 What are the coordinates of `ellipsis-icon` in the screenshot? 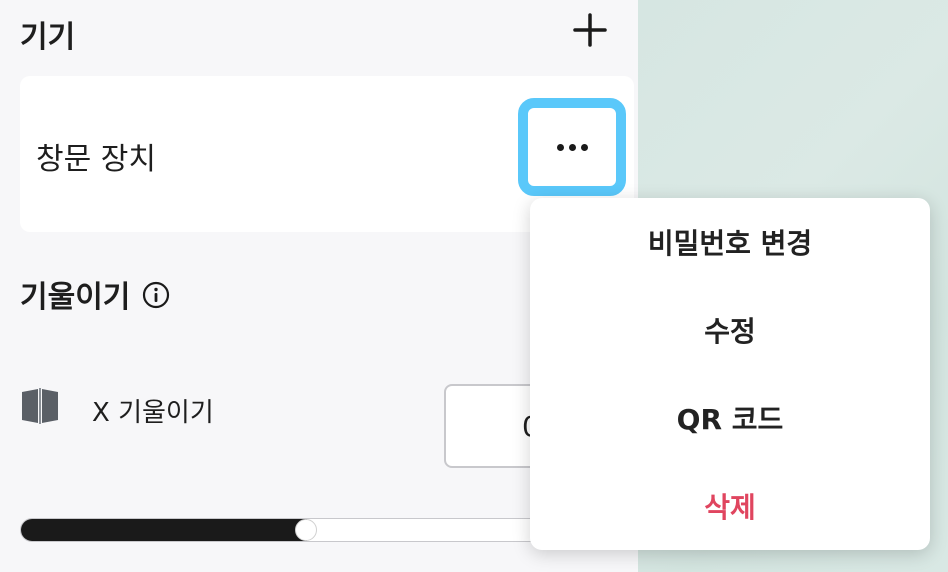 It's located at (572, 147).